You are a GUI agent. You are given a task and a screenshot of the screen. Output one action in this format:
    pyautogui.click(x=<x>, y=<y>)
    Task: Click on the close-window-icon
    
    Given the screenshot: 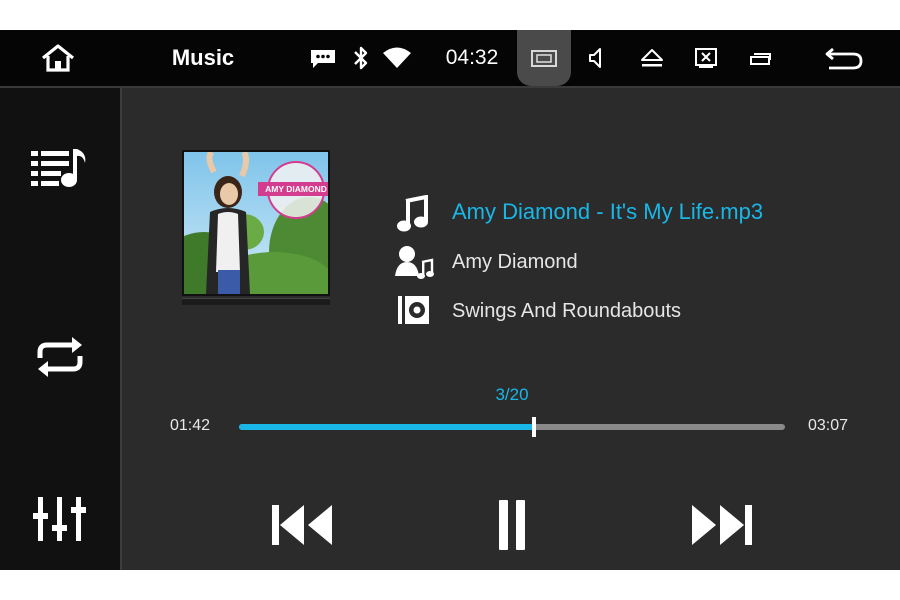 What is the action you would take?
    pyautogui.click(x=706, y=58)
    